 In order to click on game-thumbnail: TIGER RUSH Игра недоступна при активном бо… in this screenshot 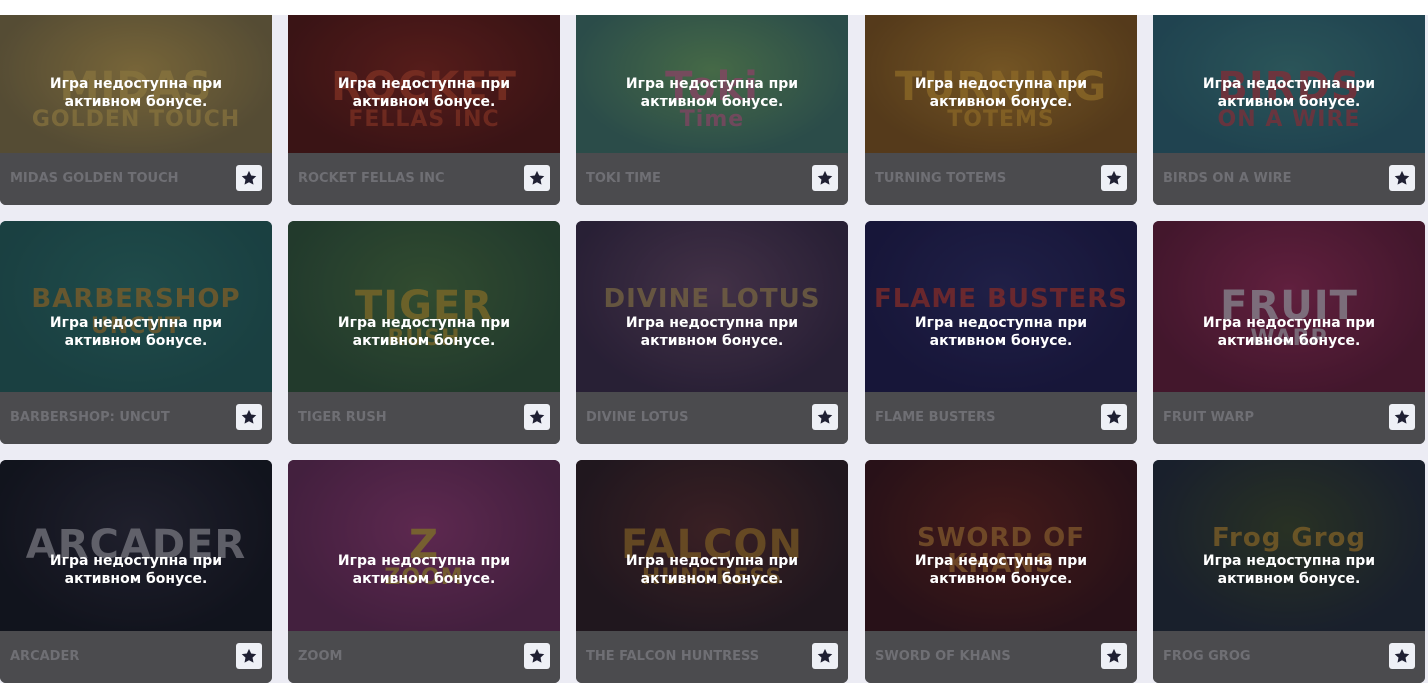, I will do `click(424, 306)`.